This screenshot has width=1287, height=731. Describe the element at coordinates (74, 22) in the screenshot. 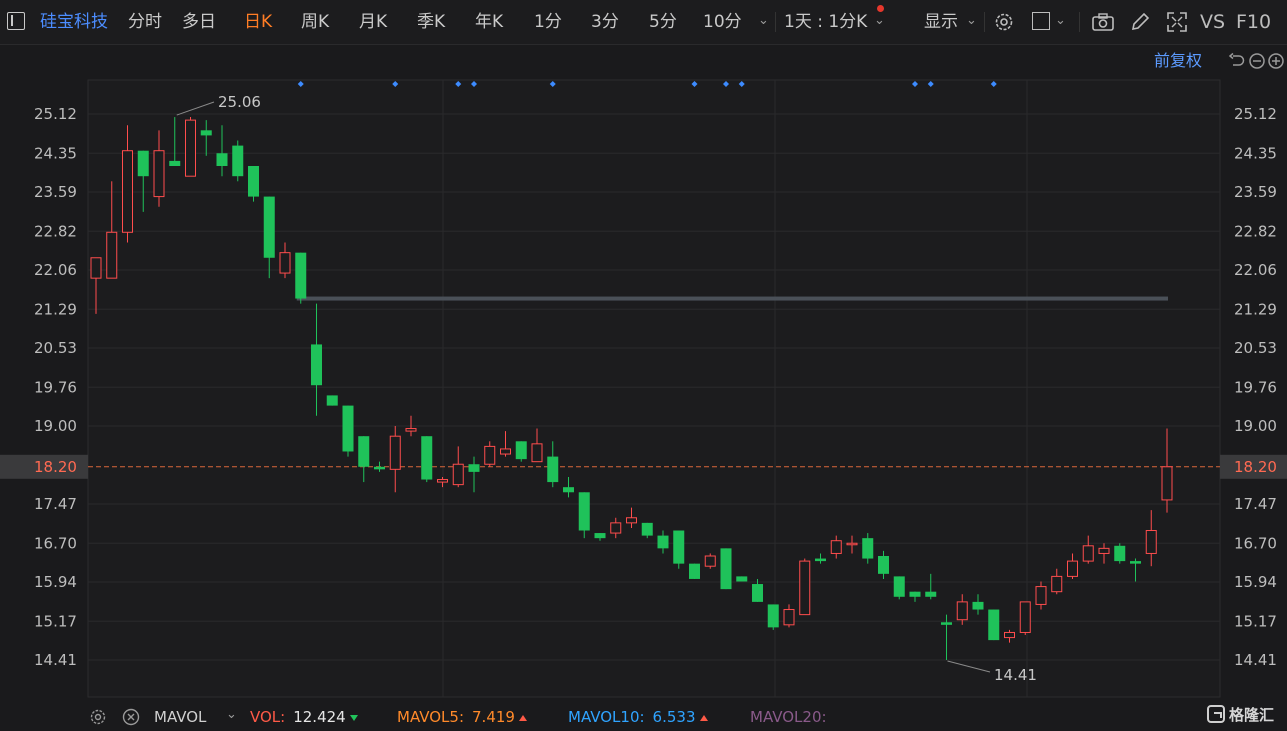

I see `stock-name: 硅宝科技` at that location.